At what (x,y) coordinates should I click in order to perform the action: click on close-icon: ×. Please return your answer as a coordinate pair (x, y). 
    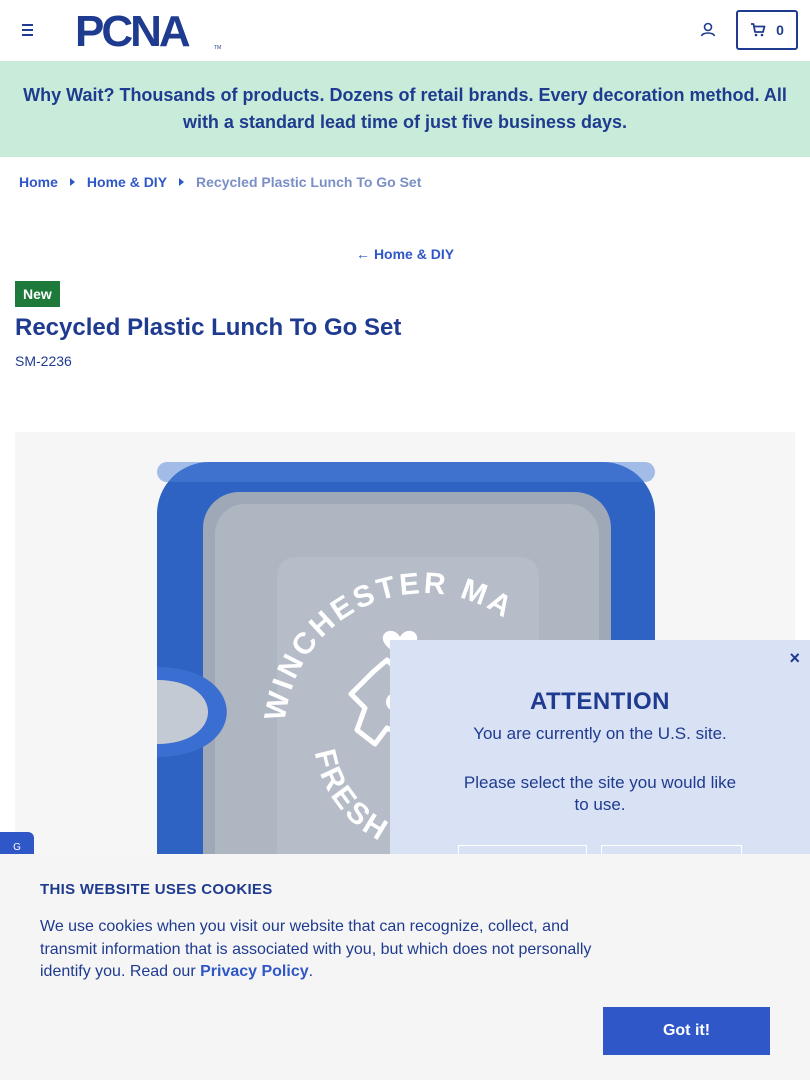
    Looking at the image, I should click on (794, 658).